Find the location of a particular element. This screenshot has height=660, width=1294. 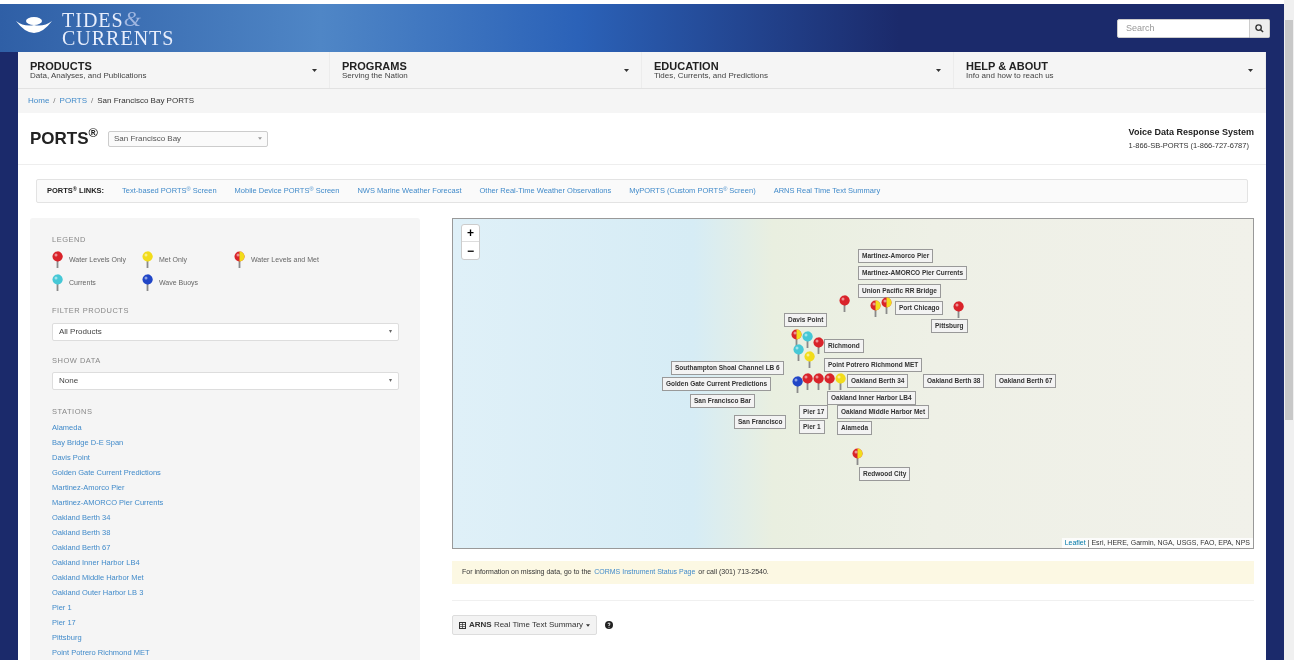

breadcrumb-link: Home is located at coordinates (39, 101).